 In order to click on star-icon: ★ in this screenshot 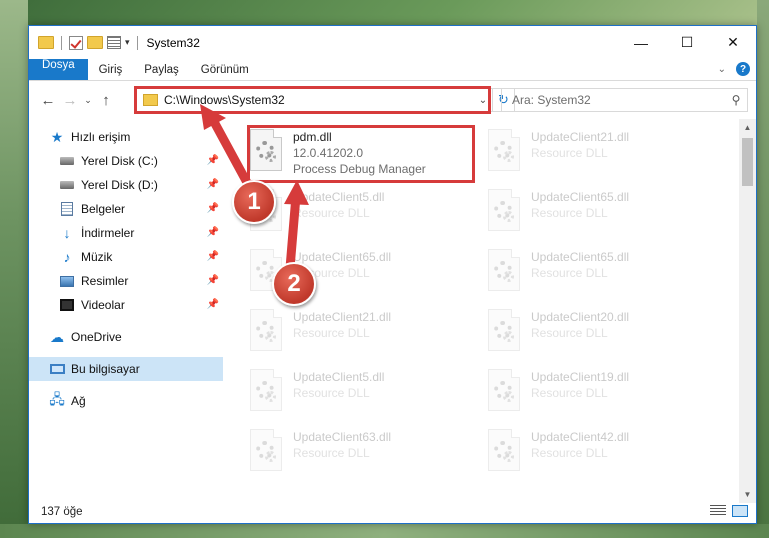, I will do `click(57, 136)`.